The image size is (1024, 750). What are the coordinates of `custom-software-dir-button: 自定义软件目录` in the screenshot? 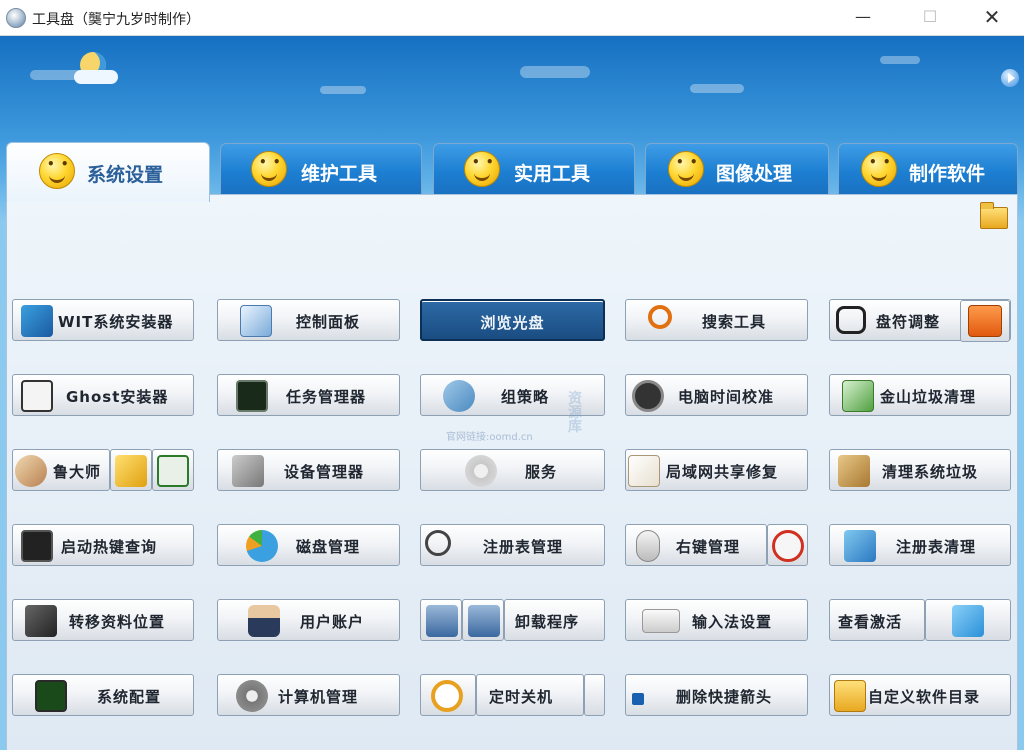 It's located at (920, 695).